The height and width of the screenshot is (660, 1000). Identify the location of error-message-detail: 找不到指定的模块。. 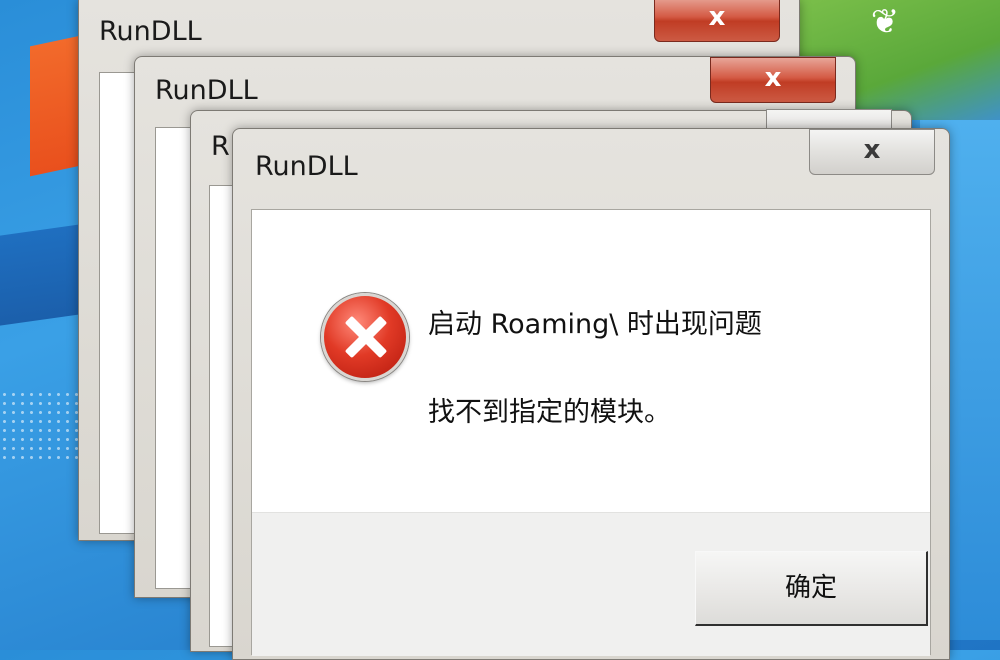
(549, 412).